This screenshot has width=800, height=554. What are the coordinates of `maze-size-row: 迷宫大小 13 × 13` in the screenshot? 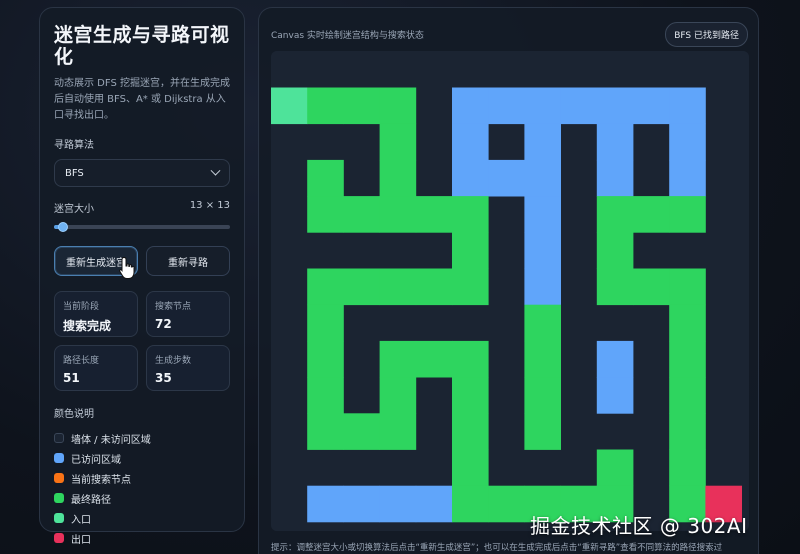 It's located at (142, 207).